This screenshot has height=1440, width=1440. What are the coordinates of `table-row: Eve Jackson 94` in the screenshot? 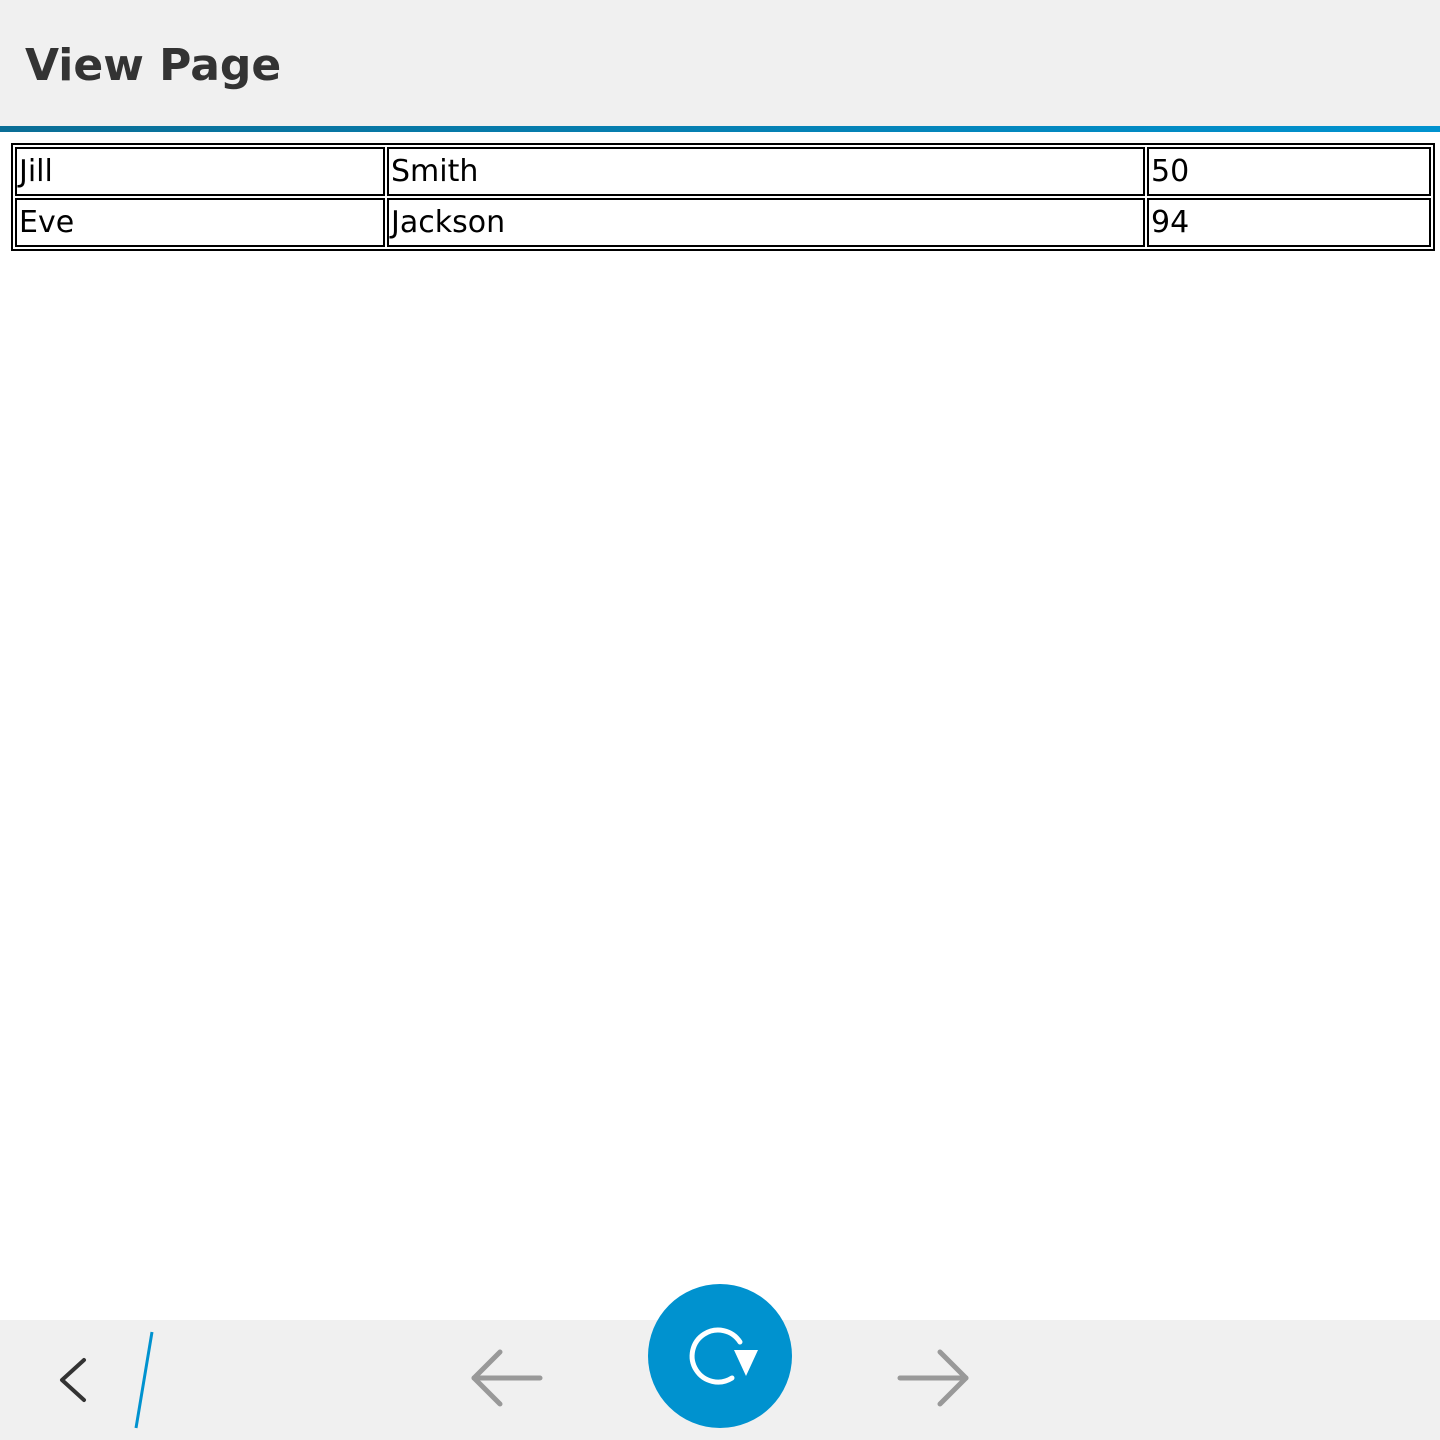 It's located at (723, 222).